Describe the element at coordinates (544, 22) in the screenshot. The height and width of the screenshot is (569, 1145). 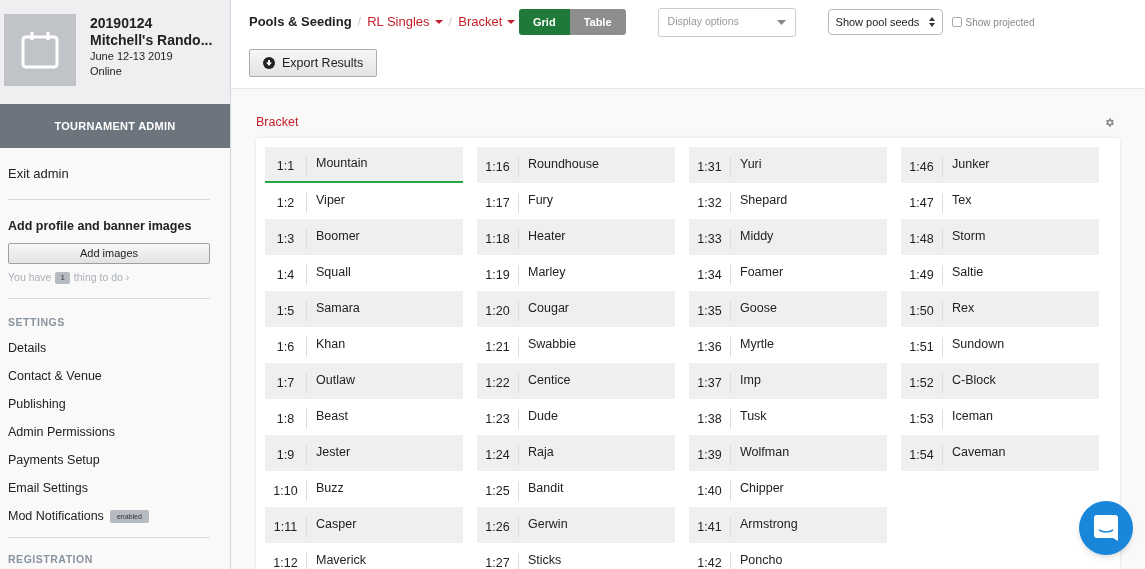
I see `view-toggle-tab: Grid` at that location.